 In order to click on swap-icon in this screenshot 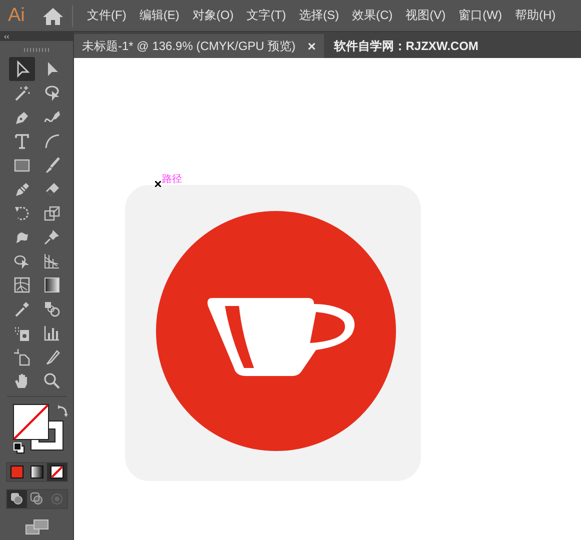, I will do `click(62, 411)`.